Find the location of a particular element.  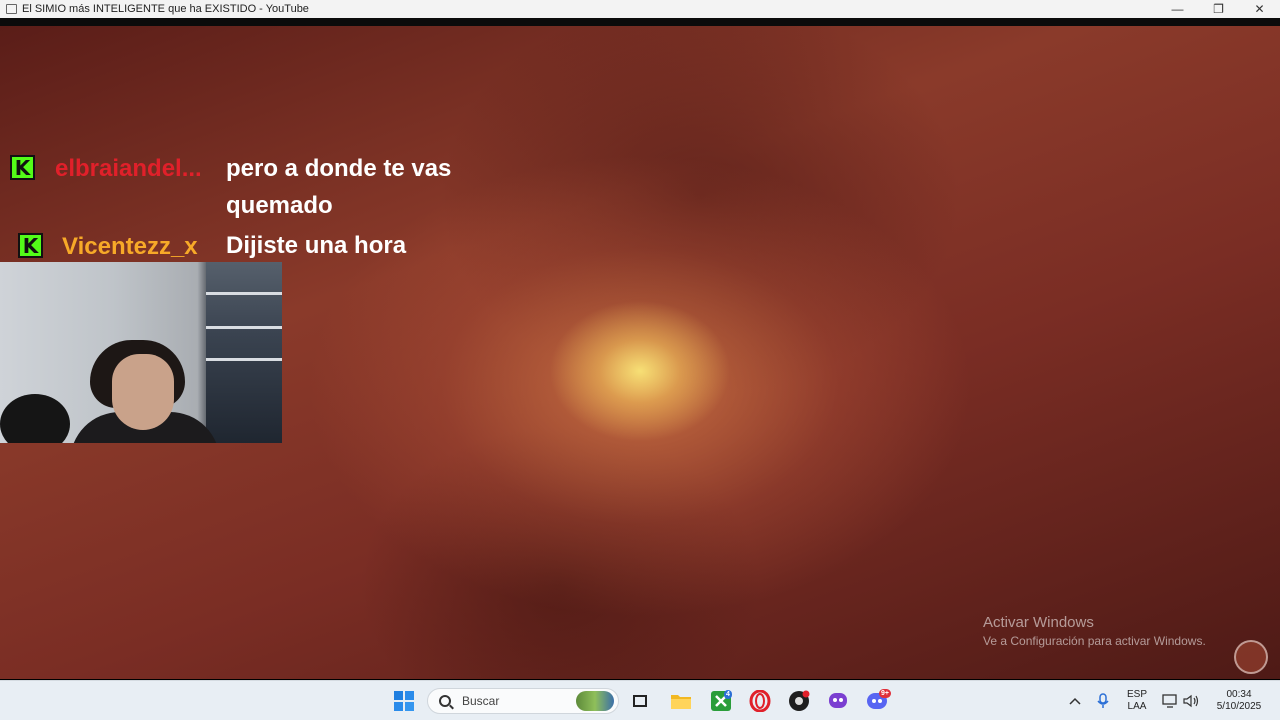

webcam-chair is located at coordinates (35, 418).